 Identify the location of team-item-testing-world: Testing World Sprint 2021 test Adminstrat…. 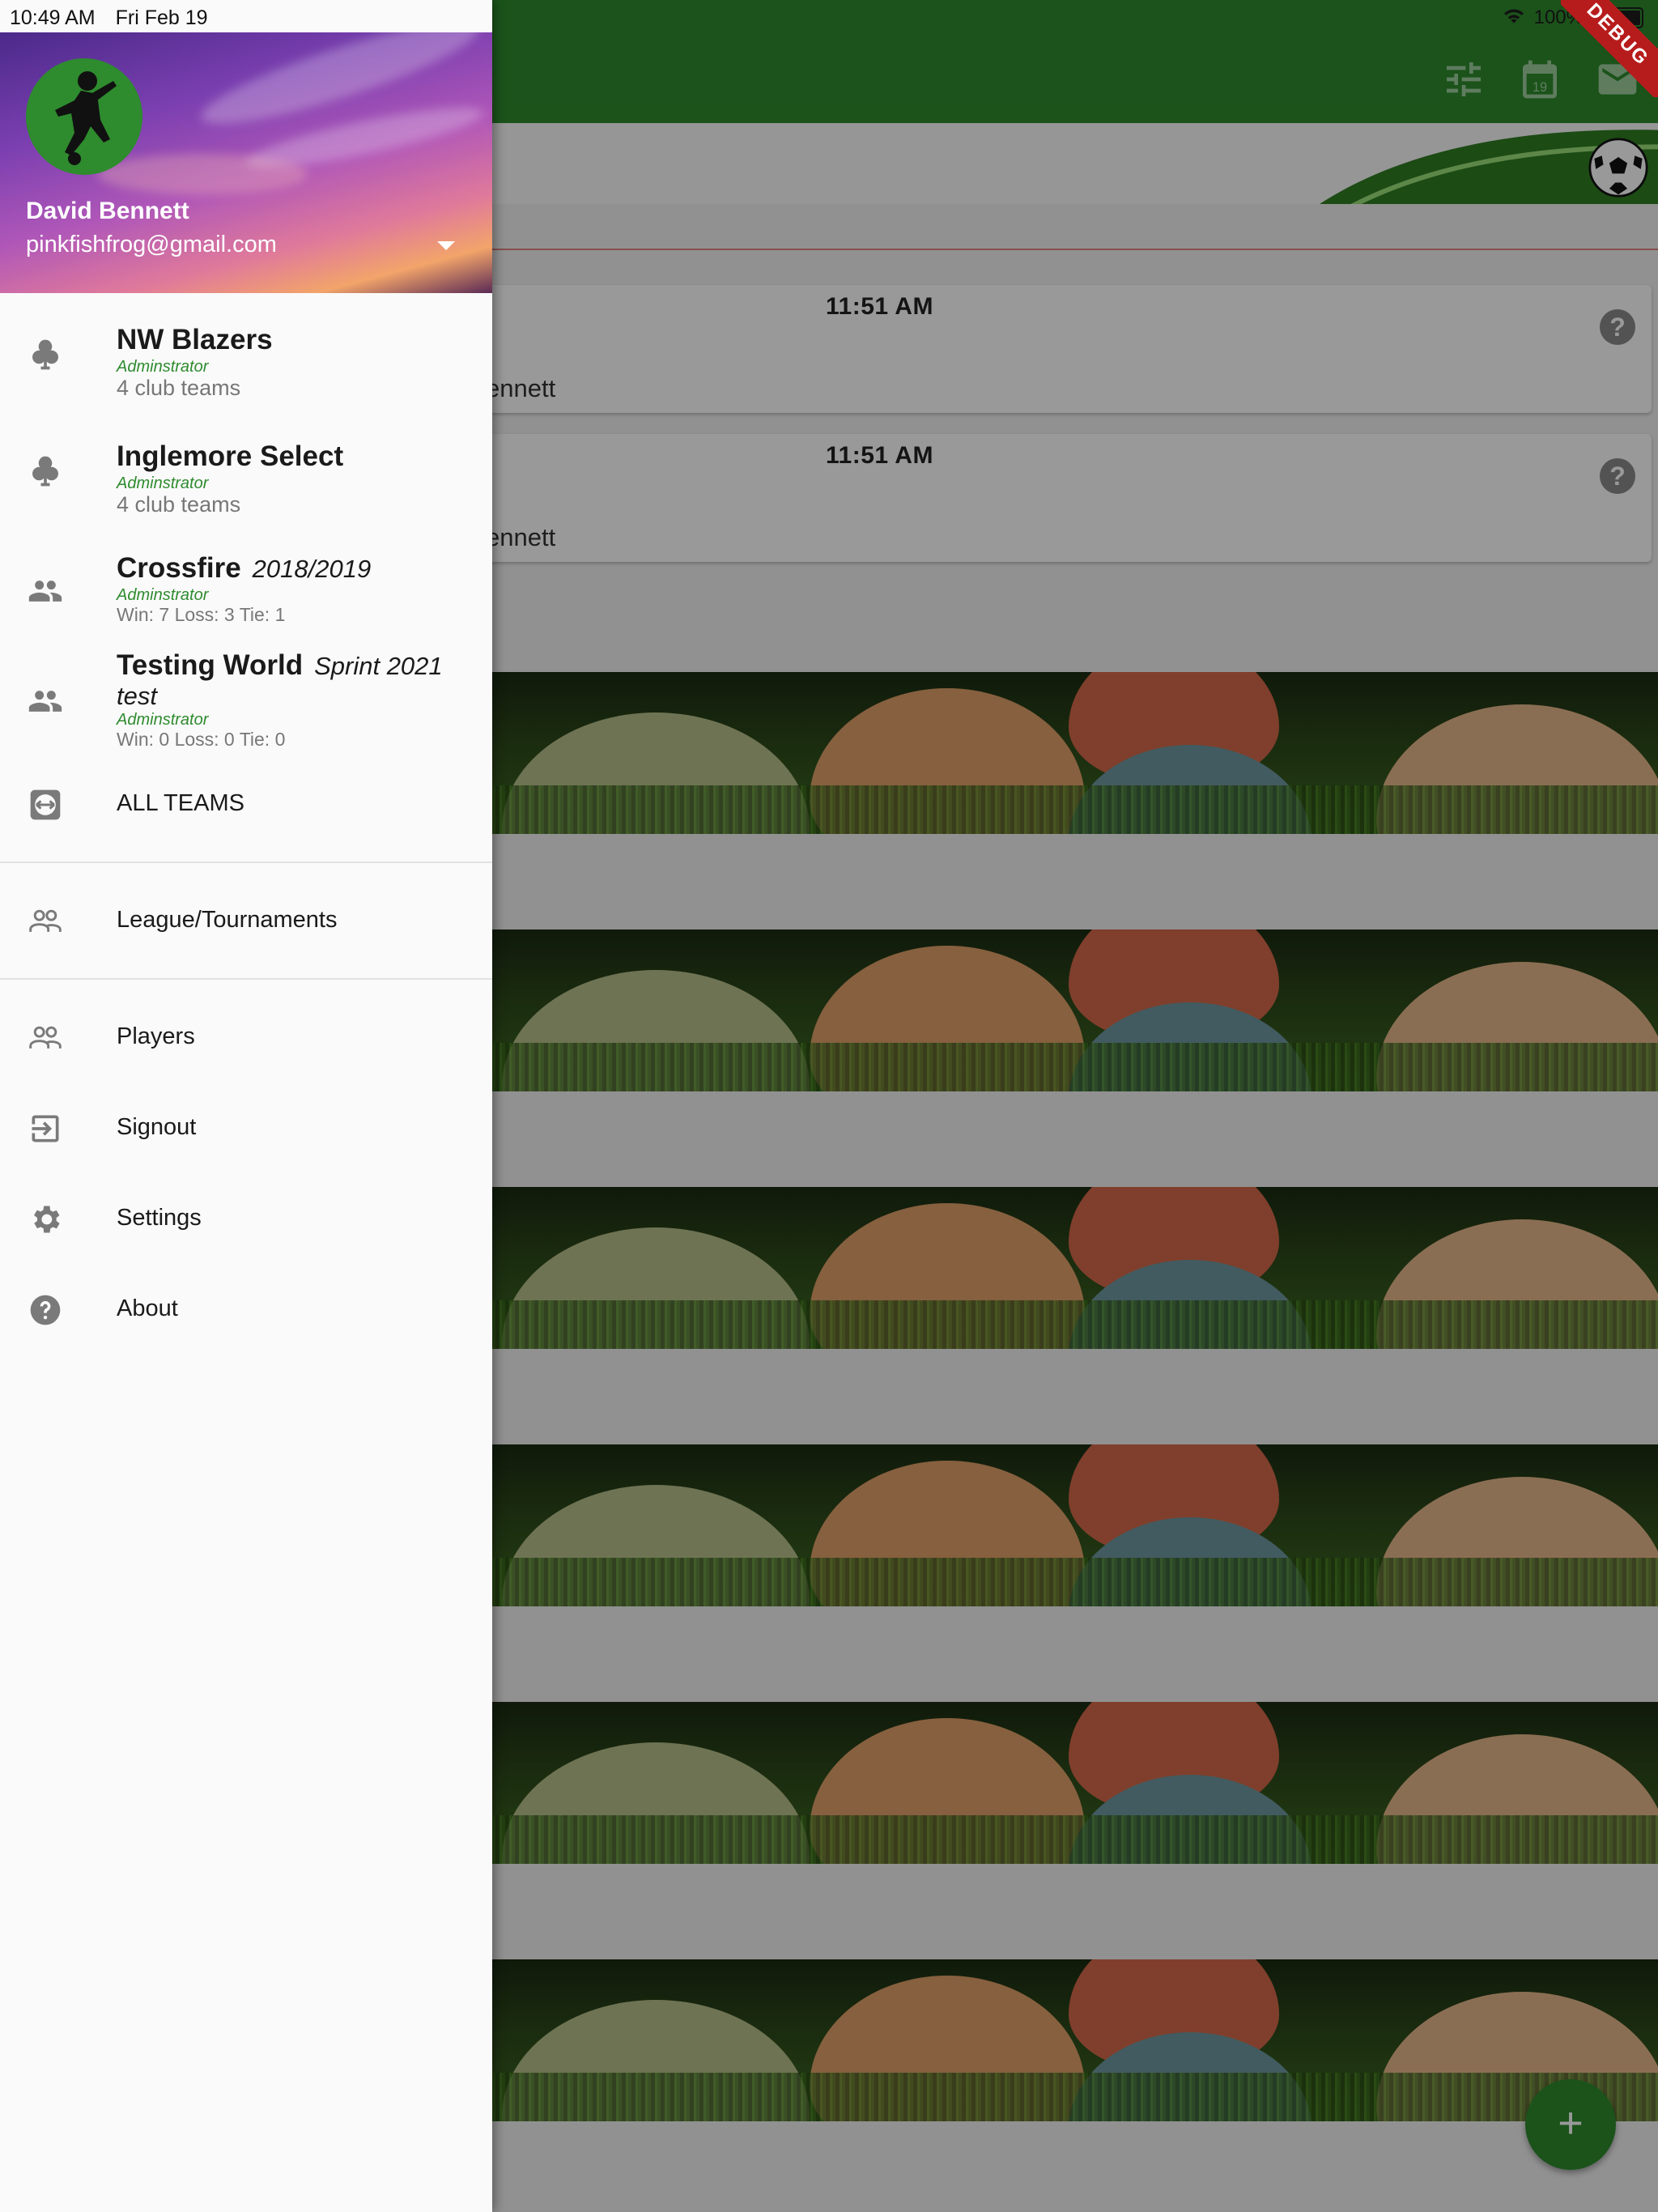
(246, 701).